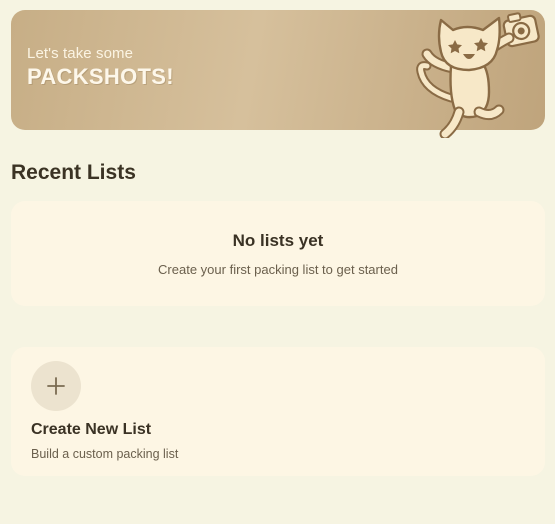  Describe the element at coordinates (478, 75) in the screenshot. I see `cat-with-camera-icon` at that location.